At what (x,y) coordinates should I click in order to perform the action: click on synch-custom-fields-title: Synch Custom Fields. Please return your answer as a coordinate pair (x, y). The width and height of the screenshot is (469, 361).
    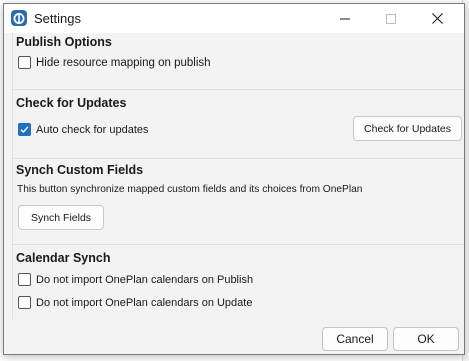
    Looking at the image, I should click on (80, 170).